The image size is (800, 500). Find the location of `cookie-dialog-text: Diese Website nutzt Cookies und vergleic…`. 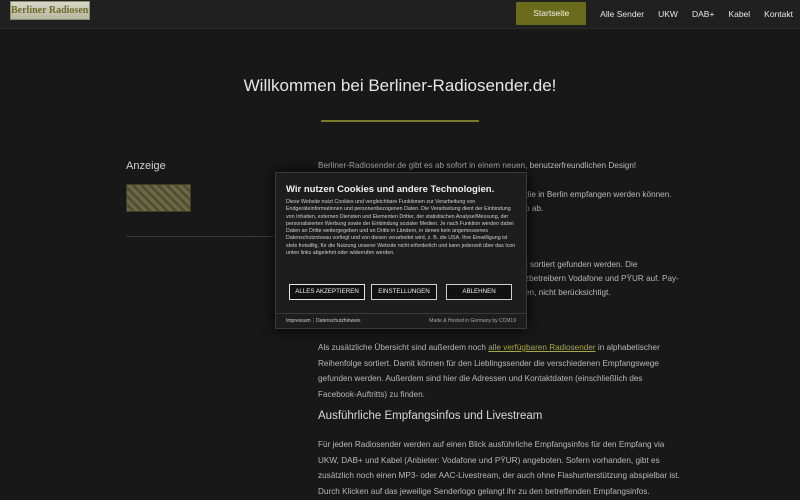

cookie-dialog-text: Diese Website nutzt Cookies und vergleic… is located at coordinates (401, 228).